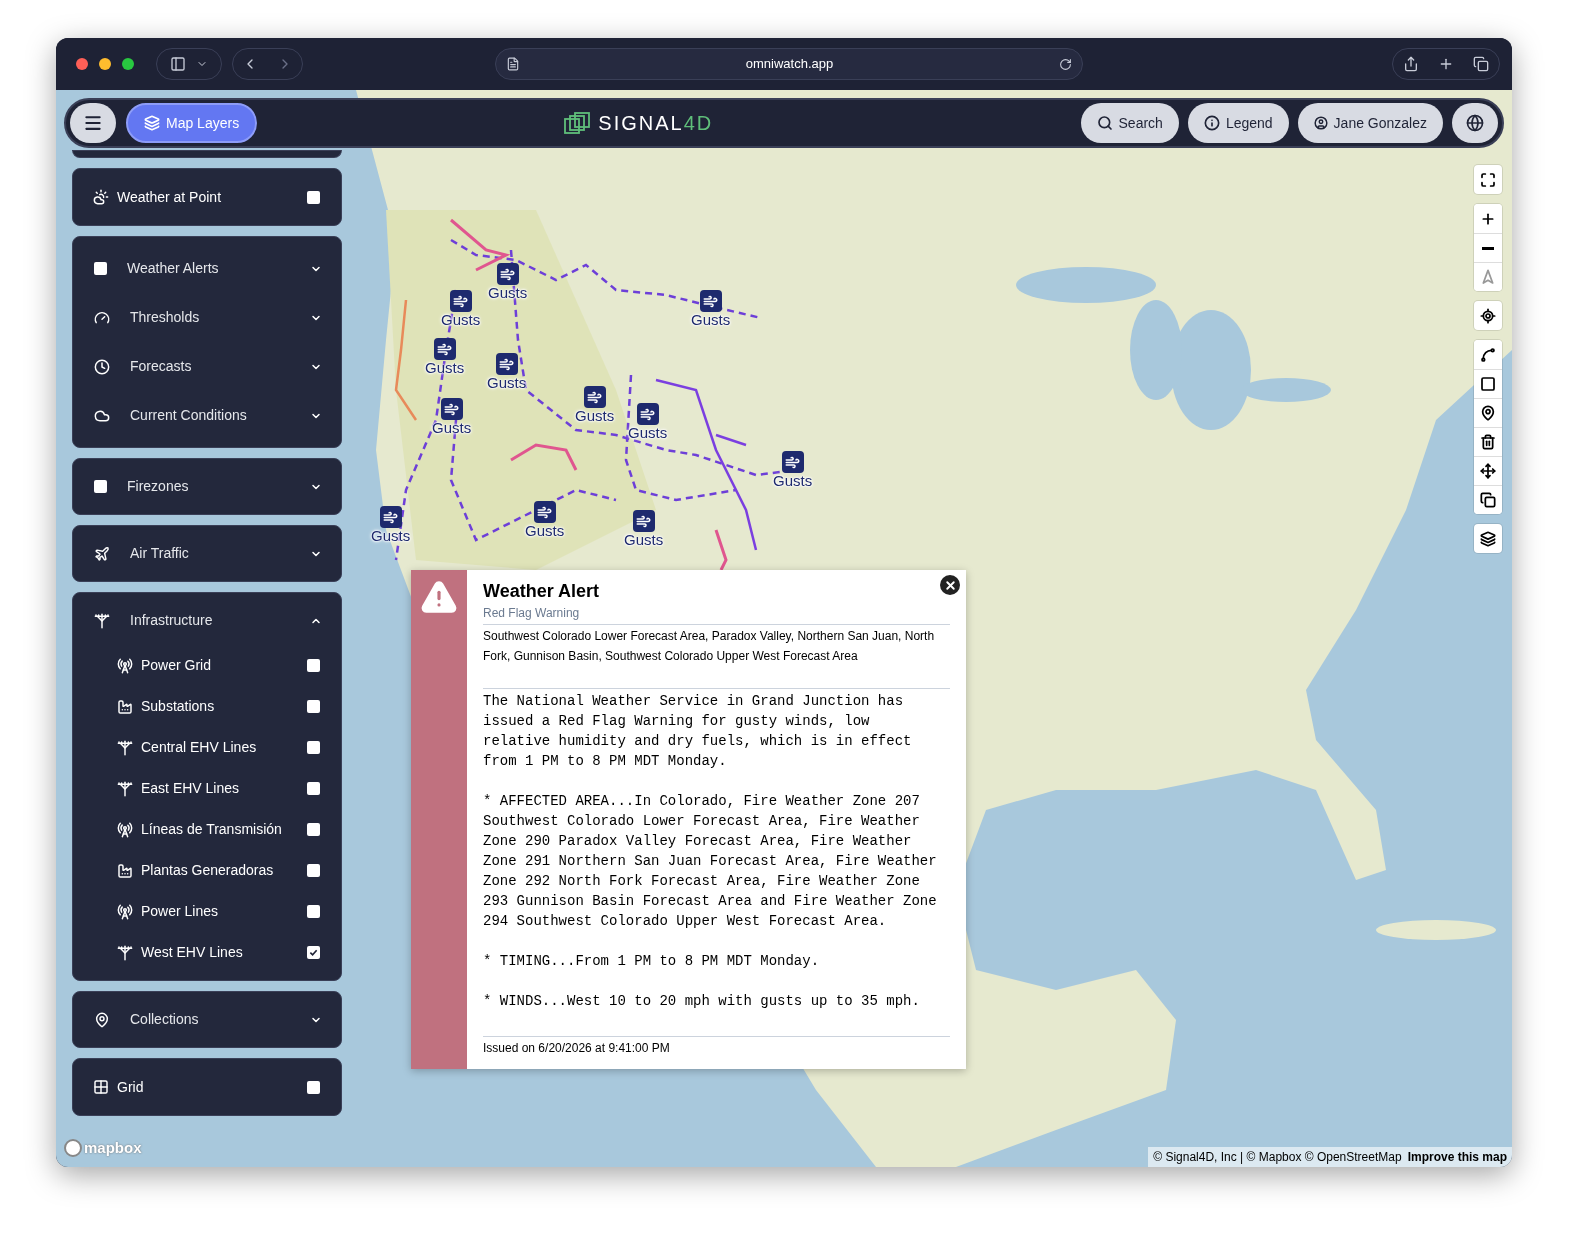 The image size is (1569, 1242). What do you see at coordinates (716, 646) in the screenshot?
I see `affected-areas: Southwest Colorado Lower Forecast Area, Paradox Valley, Northern San Juan, North Fork, Gunnison Basin, Southwest Colorado Upper West Forecast Area` at bounding box center [716, 646].